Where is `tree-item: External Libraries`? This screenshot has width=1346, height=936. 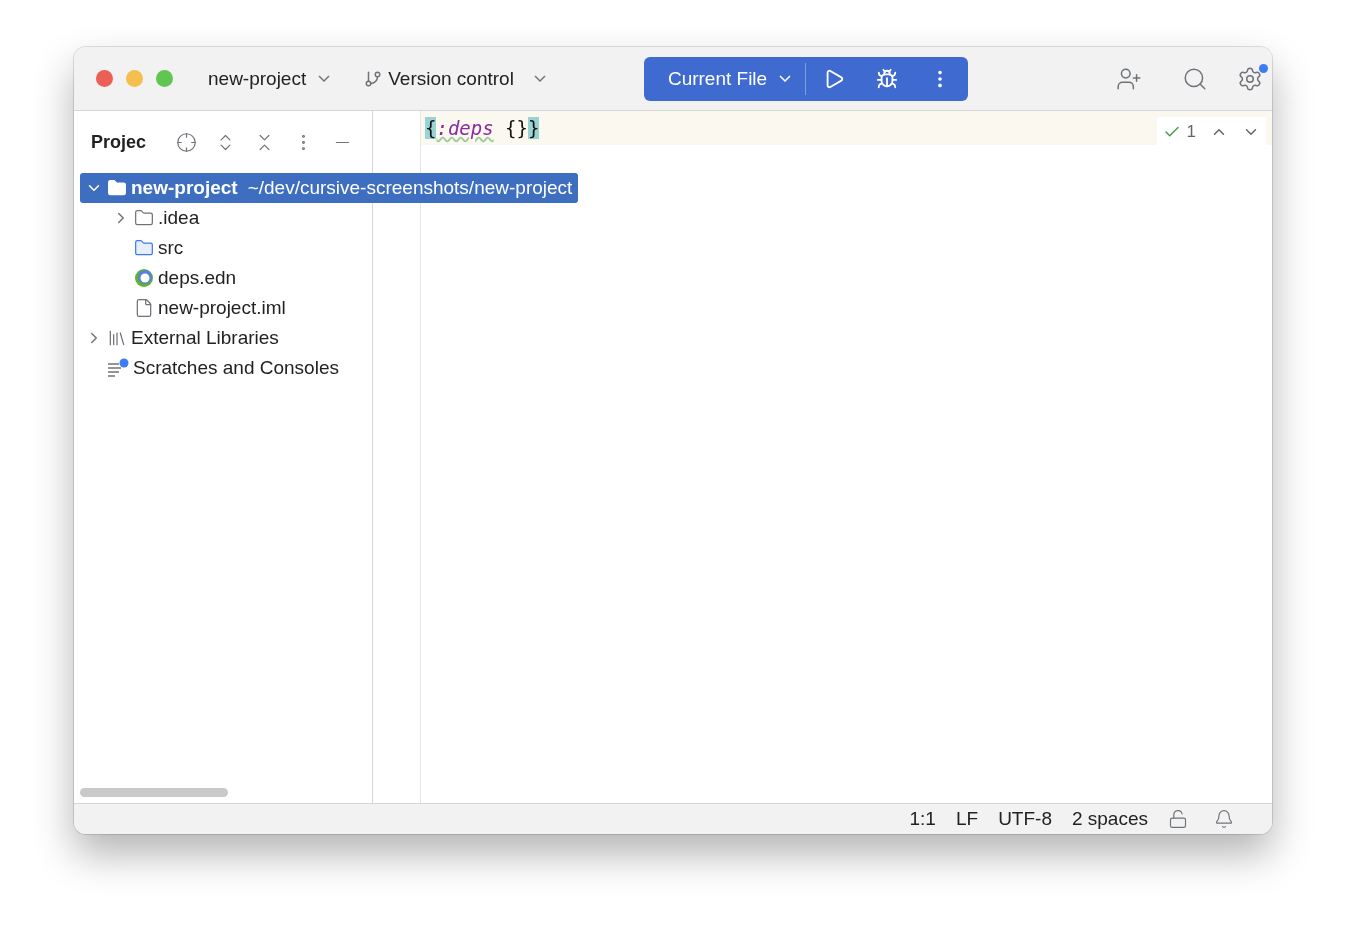
tree-item: External Libraries is located at coordinates (182, 338).